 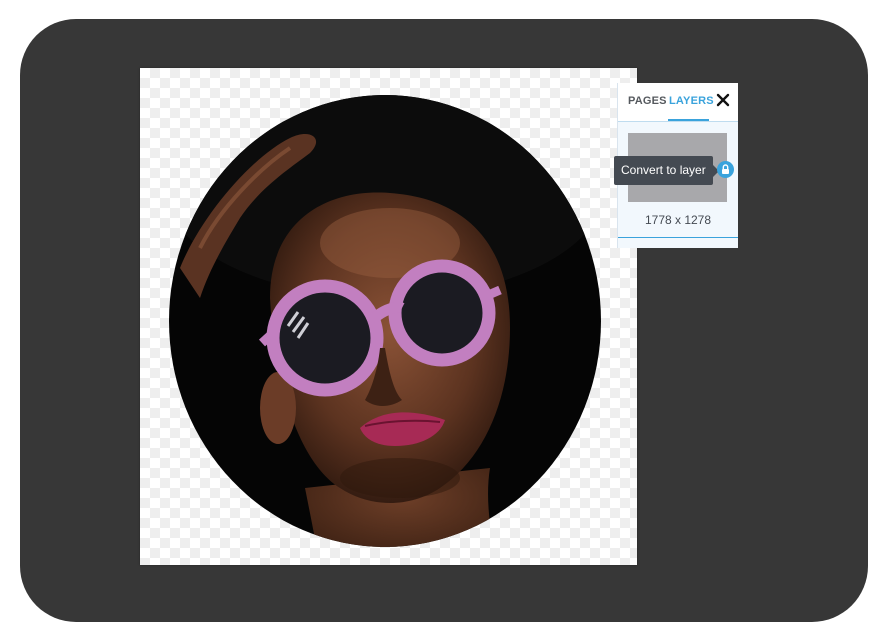 What do you see at coordinates (678, 220) in the screenshot?
I see `layer-dimensions: 1778 x 1278` at bounding box center [678, 220].